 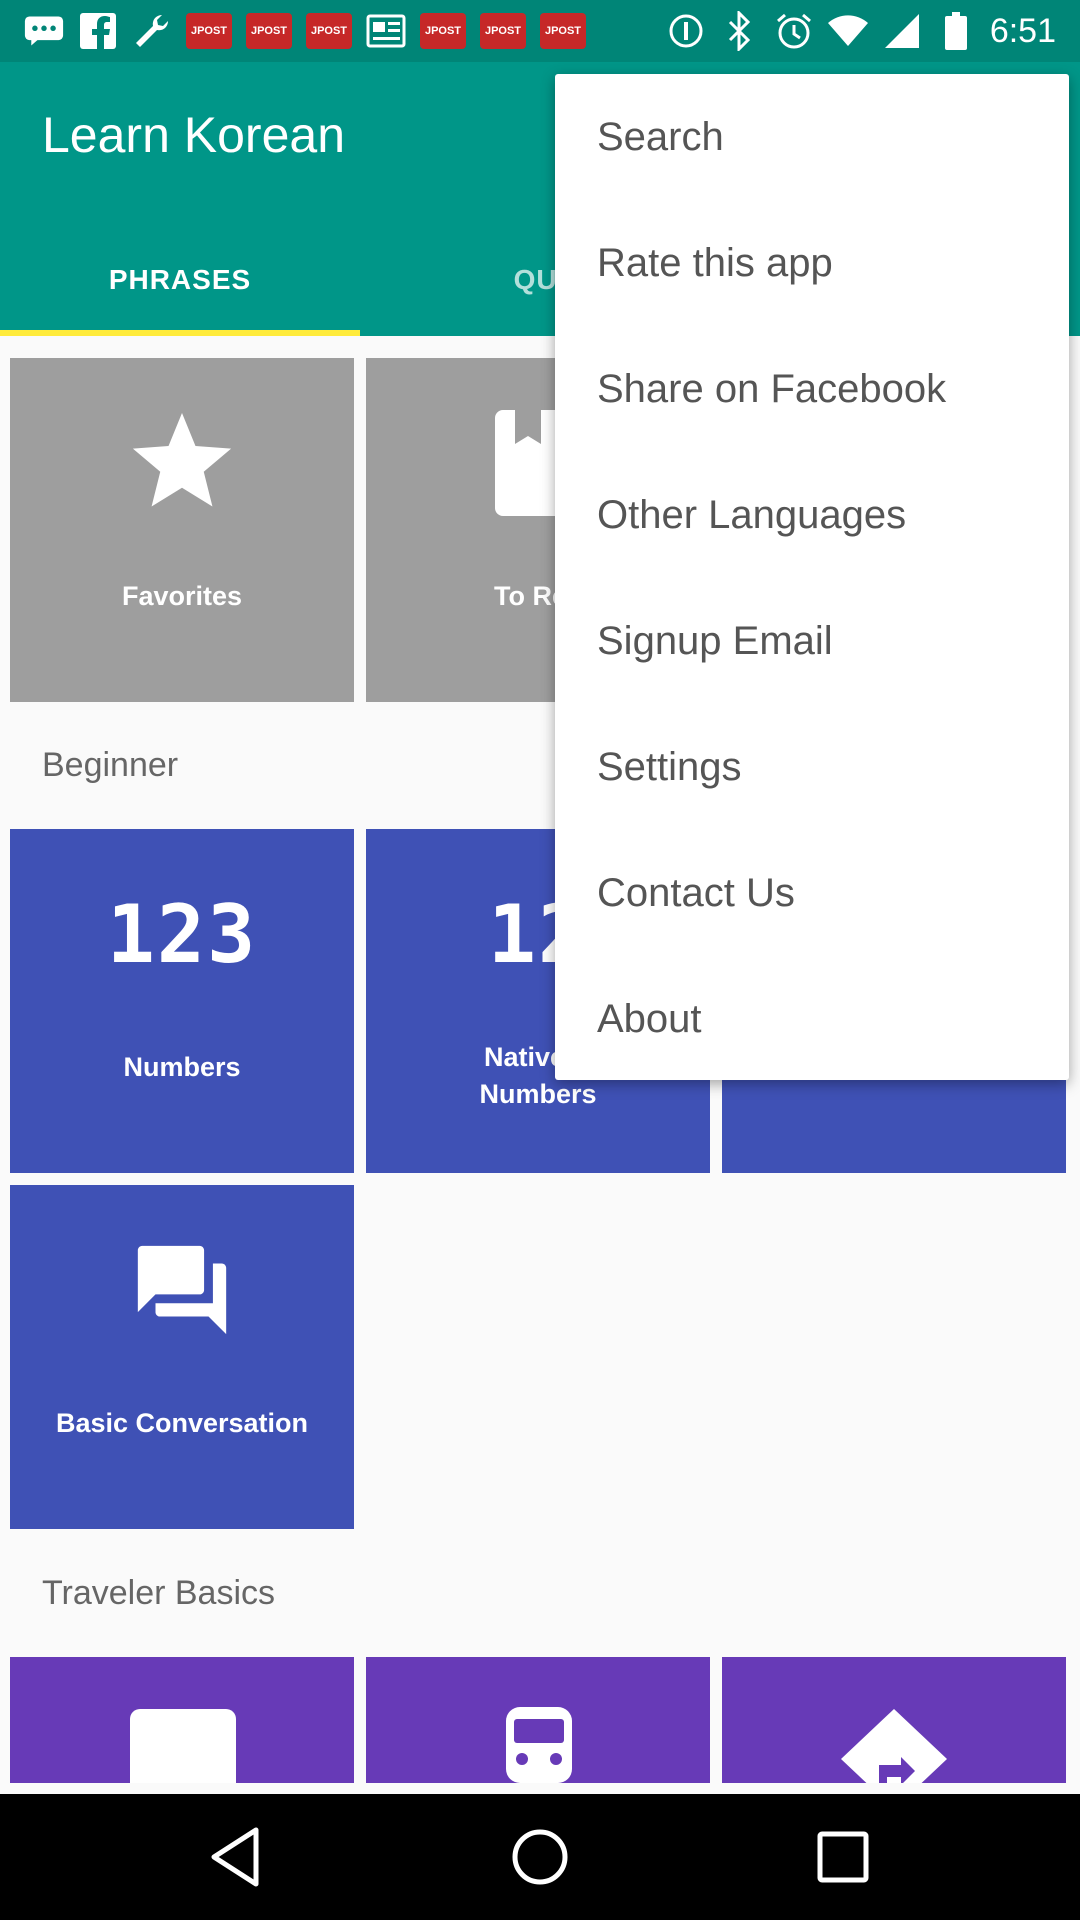 I want to click on status-time: 6:51, so click(x=1022, y=30).